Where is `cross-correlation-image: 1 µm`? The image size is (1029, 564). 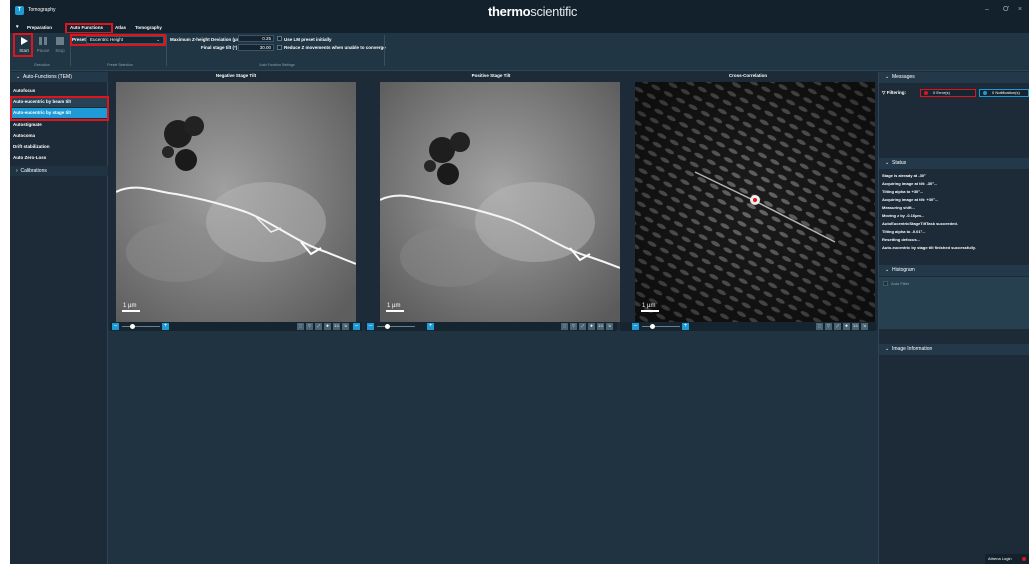 cross-correlation-image: 1 µm is located at coordinates (755, 202).